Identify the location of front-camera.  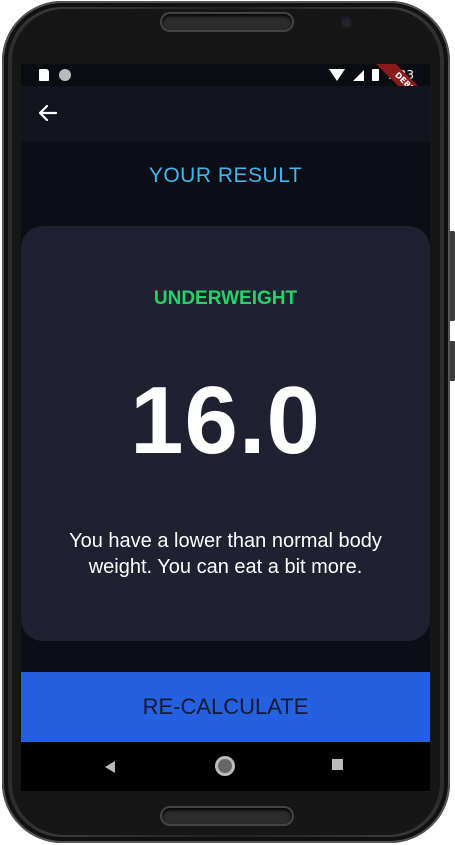
(346, 22).